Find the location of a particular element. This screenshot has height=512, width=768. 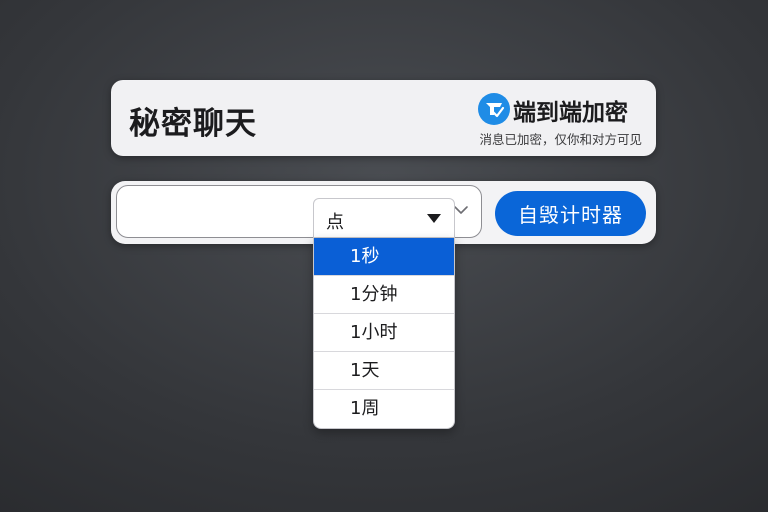

timer-option-1-minute: 1分钟 is located at coordinates (384, 295).